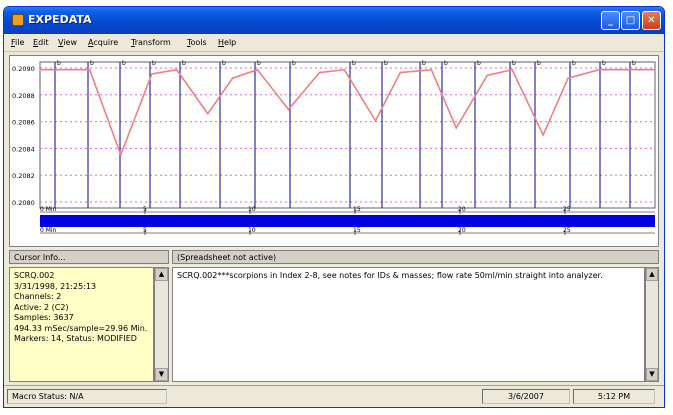  What do you see at coordinates (81, 328) in the screenshot?
I see `cursor-line: 494.33 mSec/sample=29.96 Min.` at bounding box center [81, 328].